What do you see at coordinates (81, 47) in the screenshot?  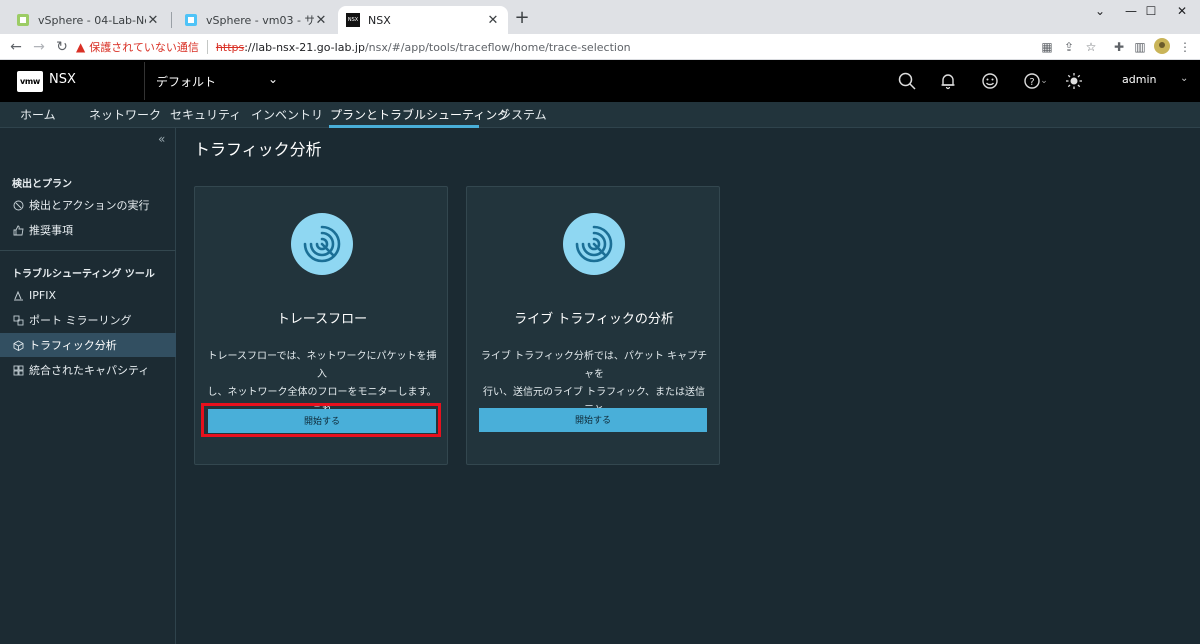 I see `warning-triangle-icon: ▲` at bounding box center [81, 47].